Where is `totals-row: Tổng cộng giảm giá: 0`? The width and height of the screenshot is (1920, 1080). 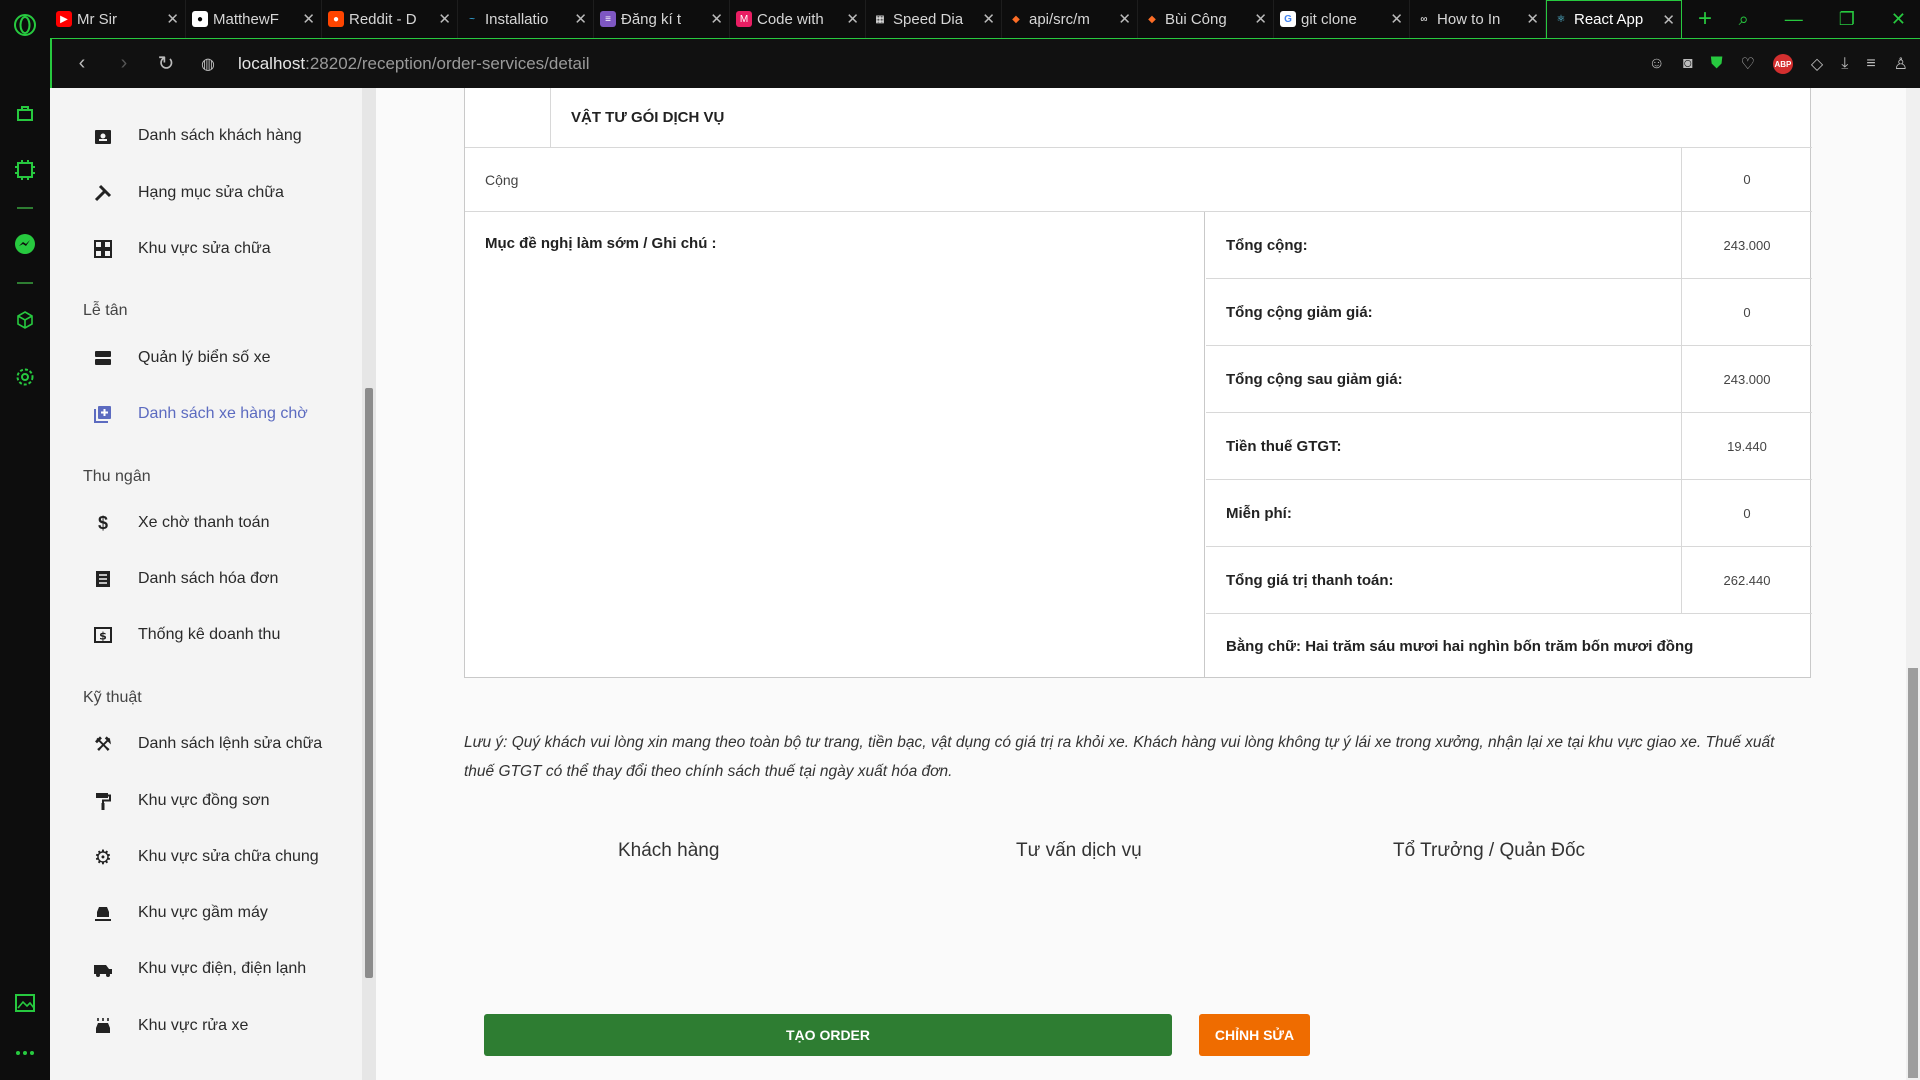
totals-row: Tổng cộng giảm giá: 0 is located at coordinates (1509, 312).